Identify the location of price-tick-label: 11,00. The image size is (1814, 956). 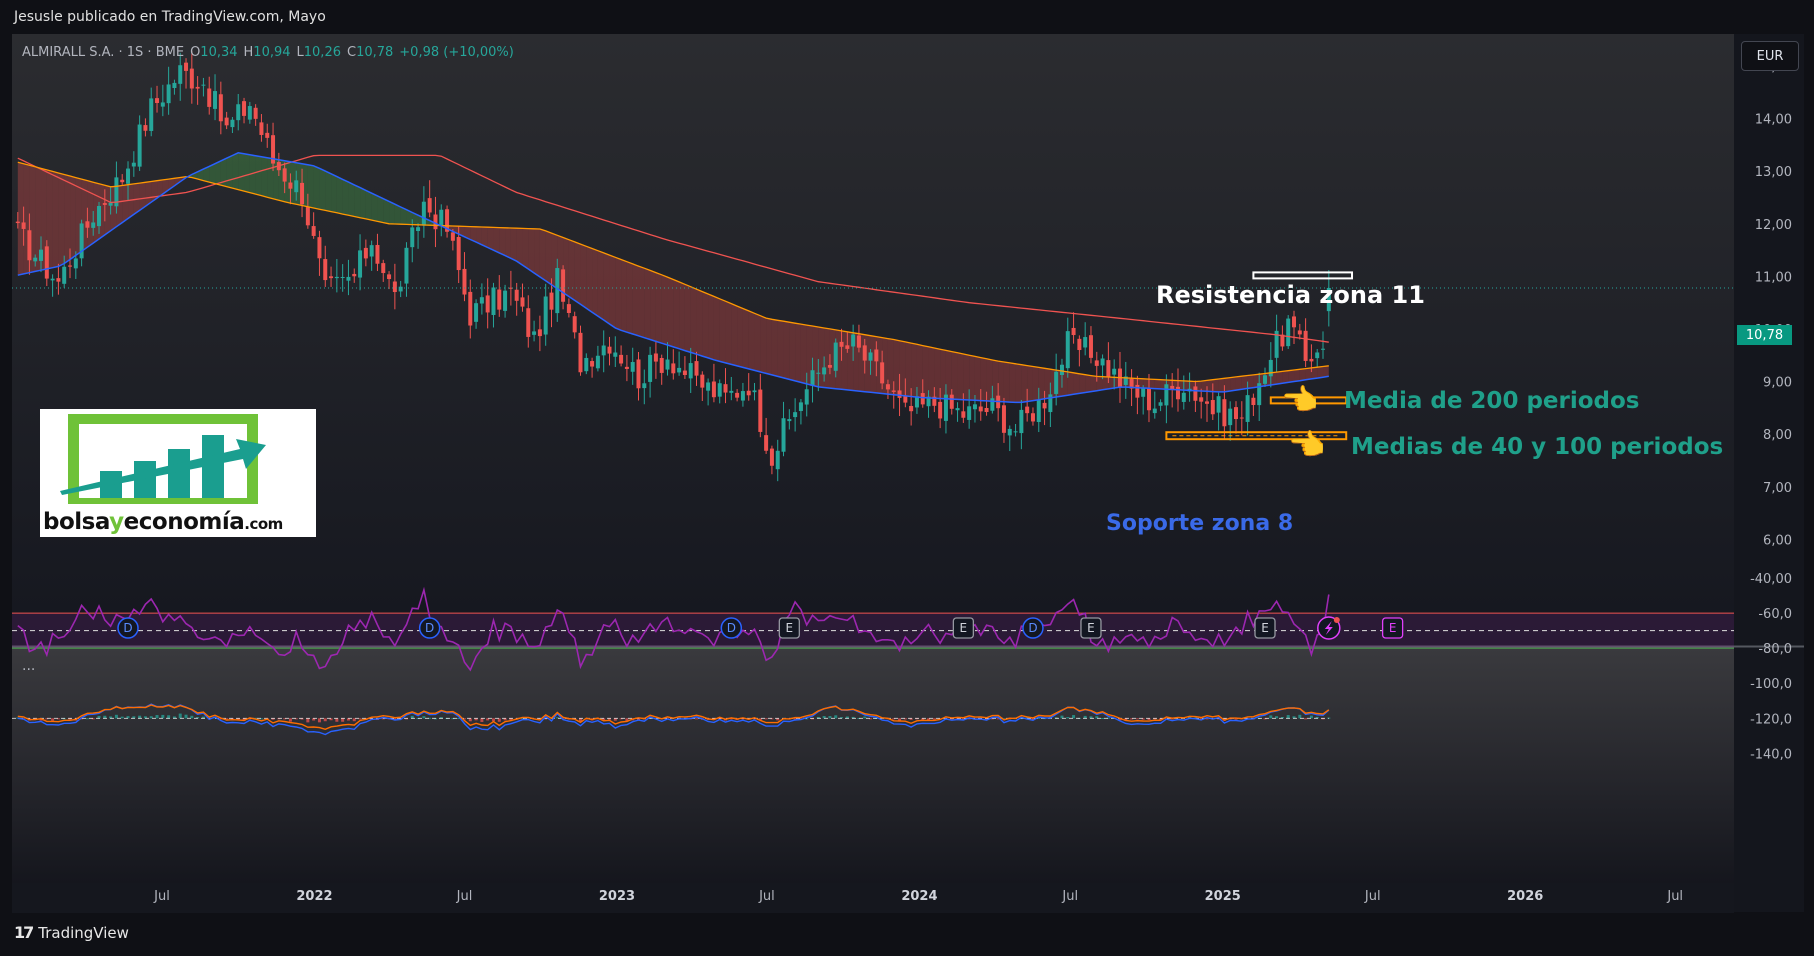
(1773, 277).